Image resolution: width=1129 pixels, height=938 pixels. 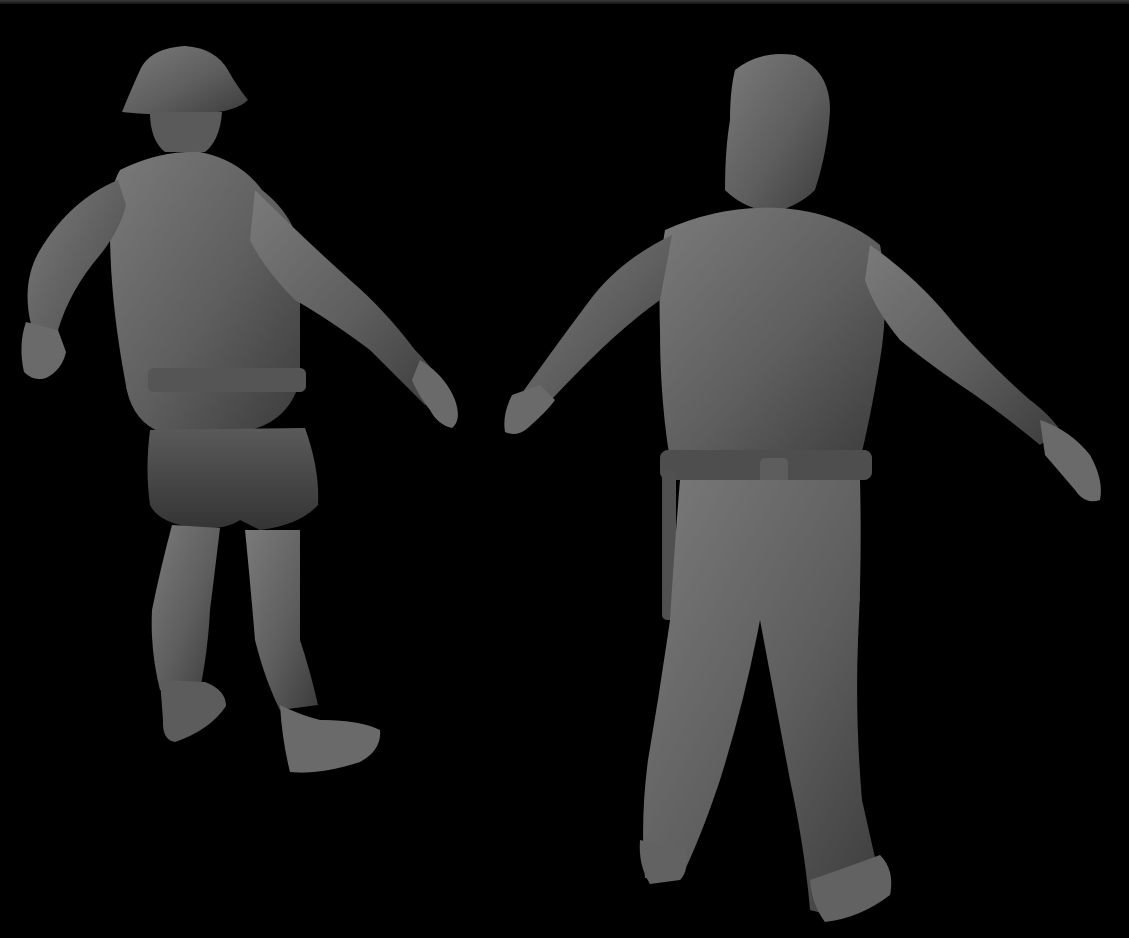 What do you see at coordinates (962, 345) in the screenshot?
I see `sheriff-right-arm` at bounding box center [962, 345].